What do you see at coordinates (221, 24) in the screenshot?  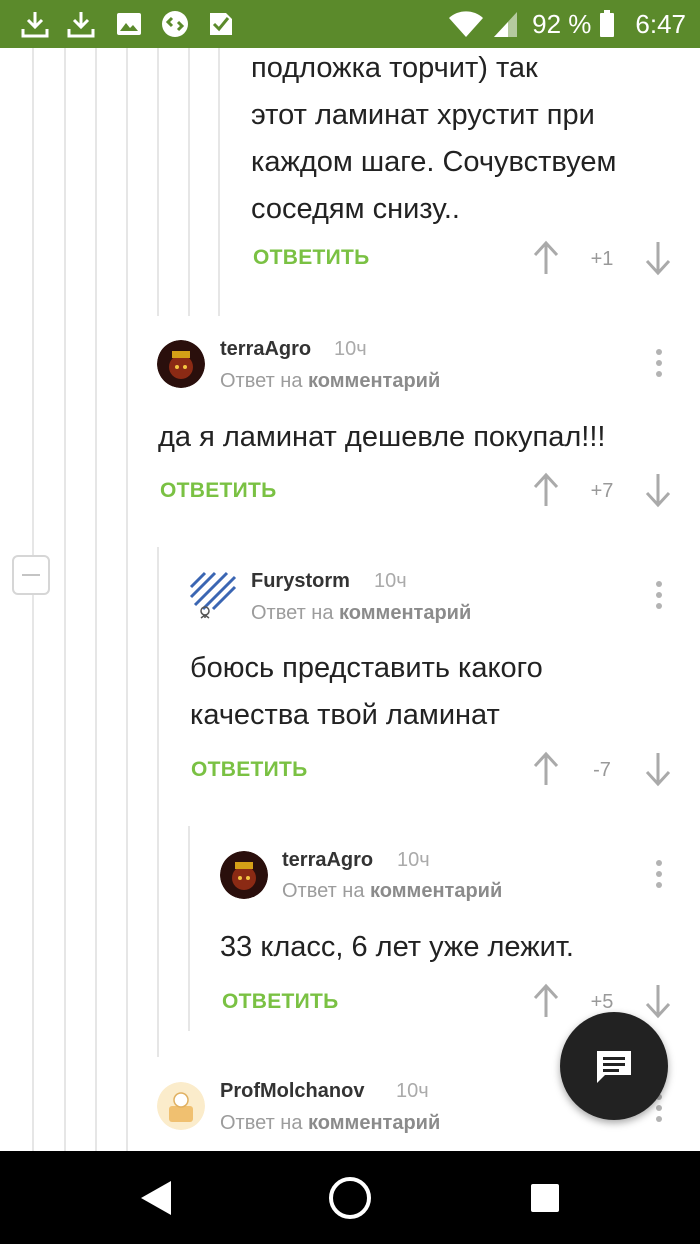 I see `check-app-icon` at bounding box center [221, 24].